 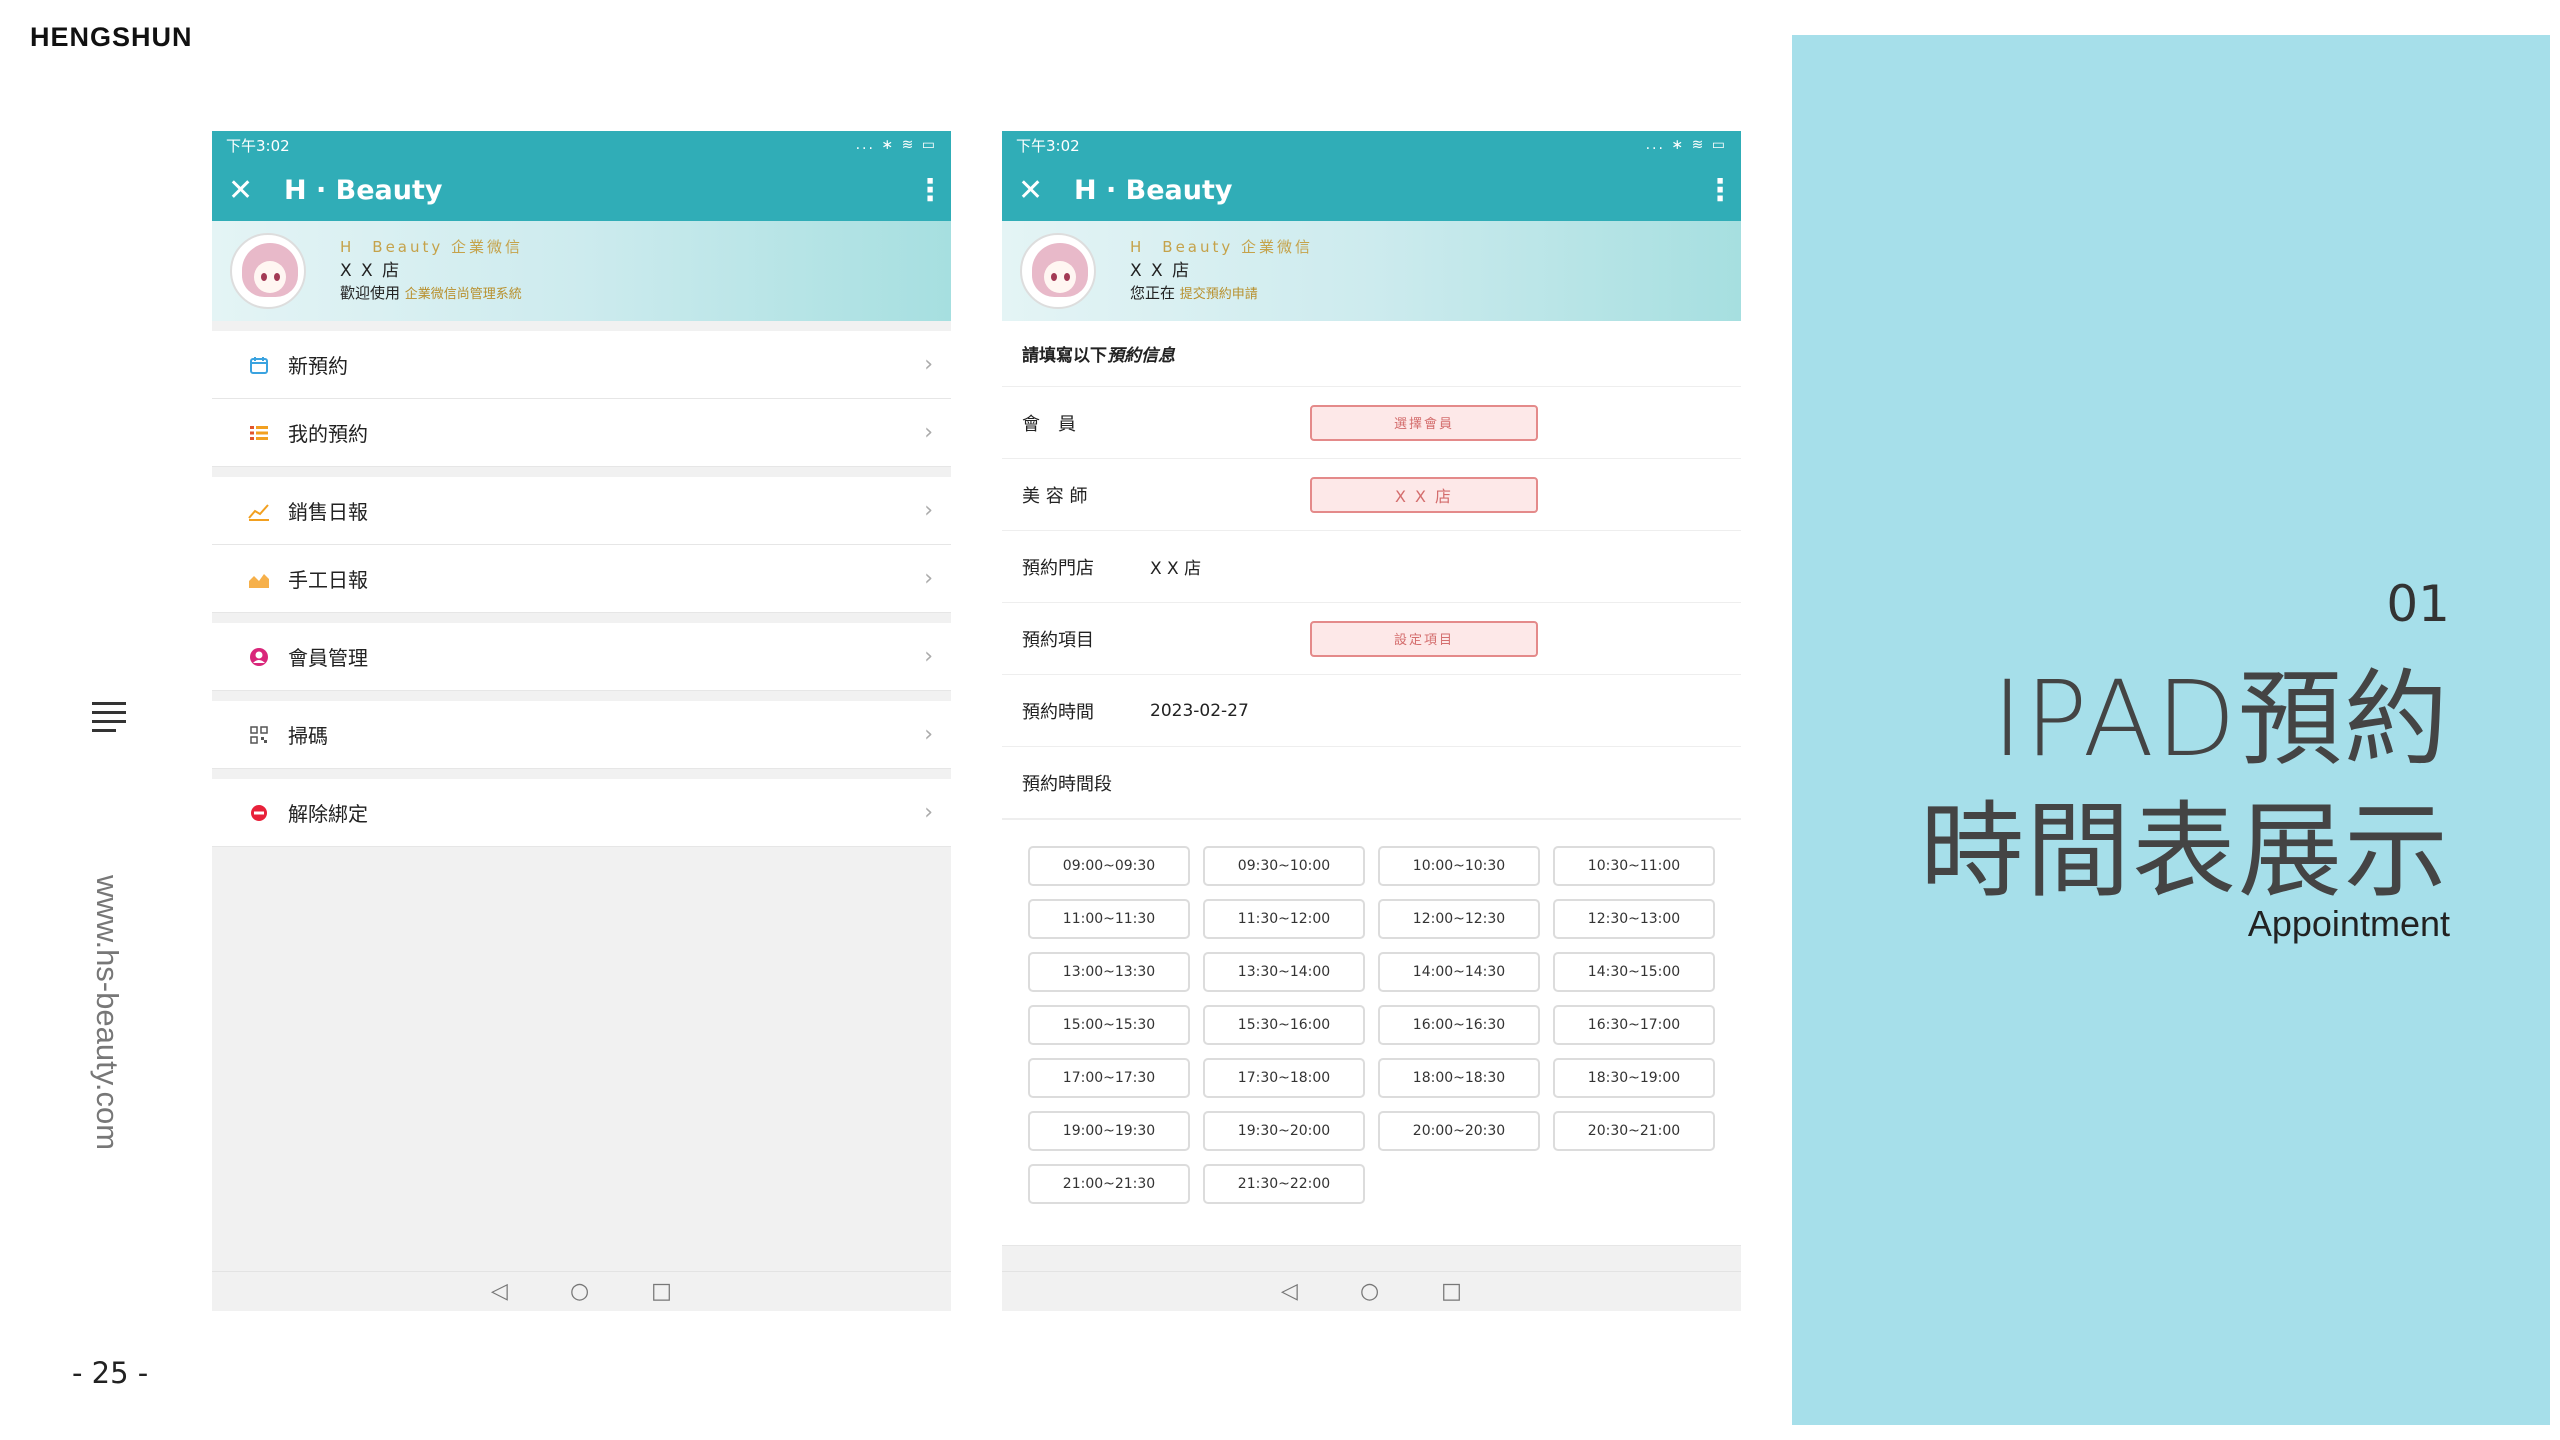 What do you see at coordinates (2184, 785) in the screenshot?
I see `section-title: IPAD預約 時間表展示` at bounding box center [2184, 785].